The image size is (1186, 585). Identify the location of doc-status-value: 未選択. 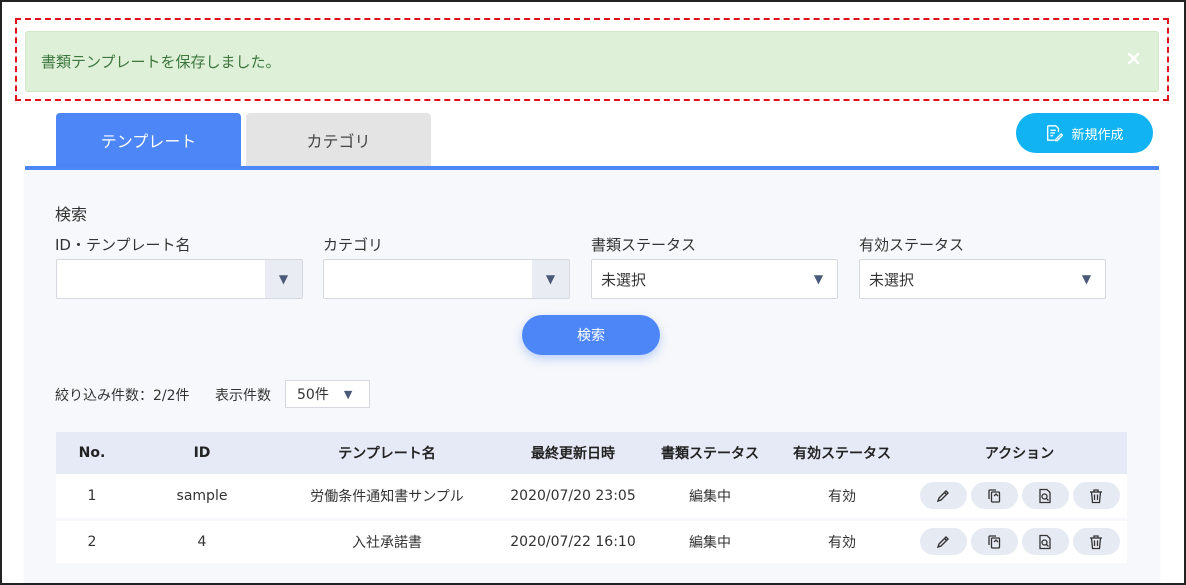
(624, 279).